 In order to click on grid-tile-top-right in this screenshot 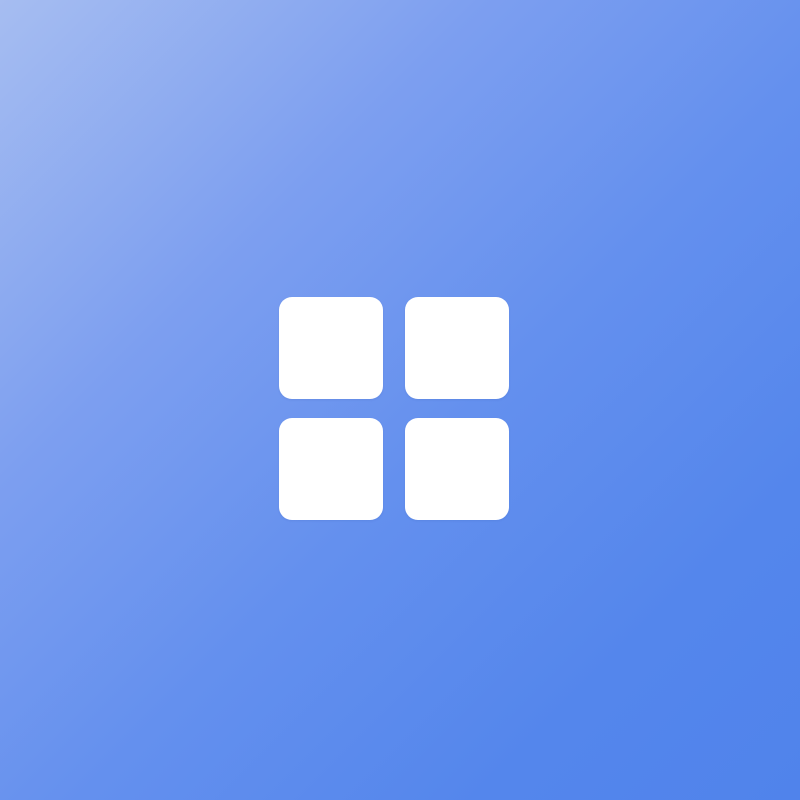, I will do `click(457, 348)`.